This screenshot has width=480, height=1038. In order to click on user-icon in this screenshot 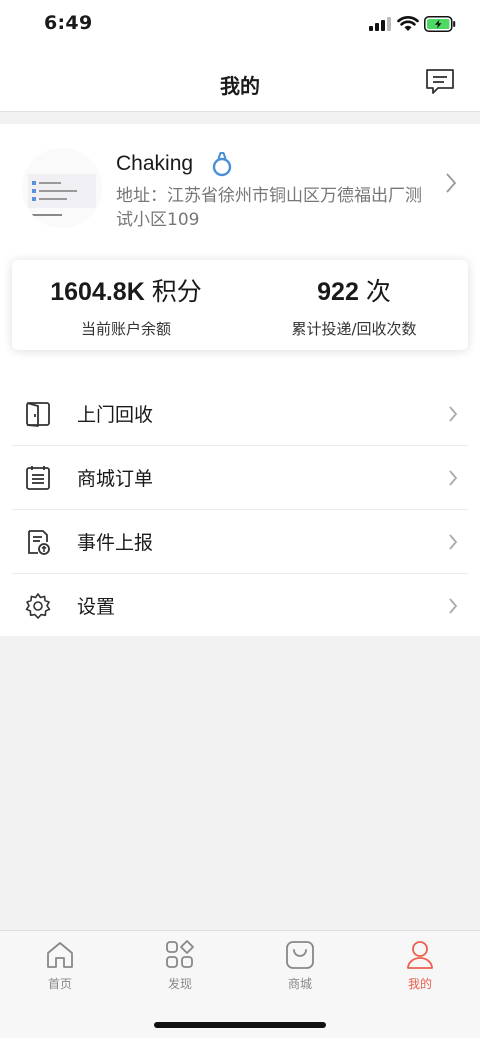, I will do `click(420, 955)`.